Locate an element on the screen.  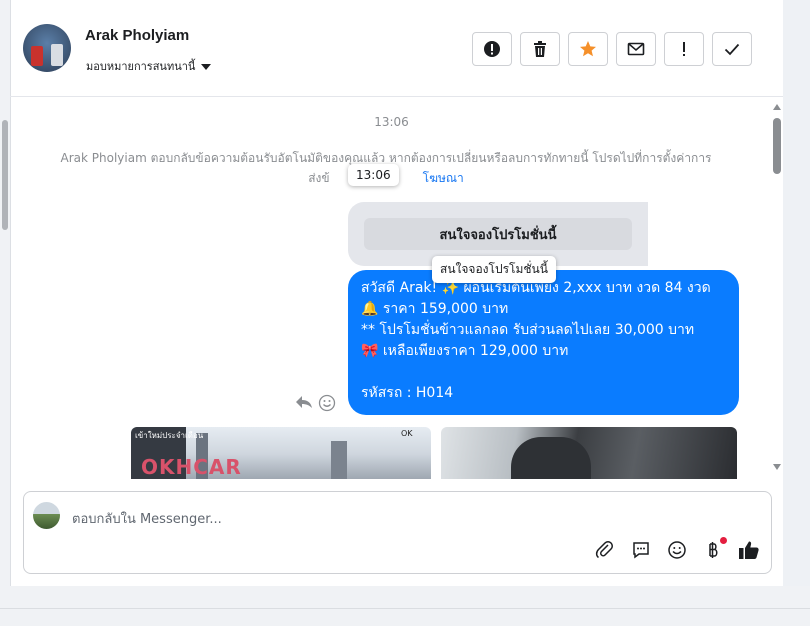
conversation-header: Arak Pholyiam มอบหมายการสนทนานี้ is located at coordinates (396, 48).